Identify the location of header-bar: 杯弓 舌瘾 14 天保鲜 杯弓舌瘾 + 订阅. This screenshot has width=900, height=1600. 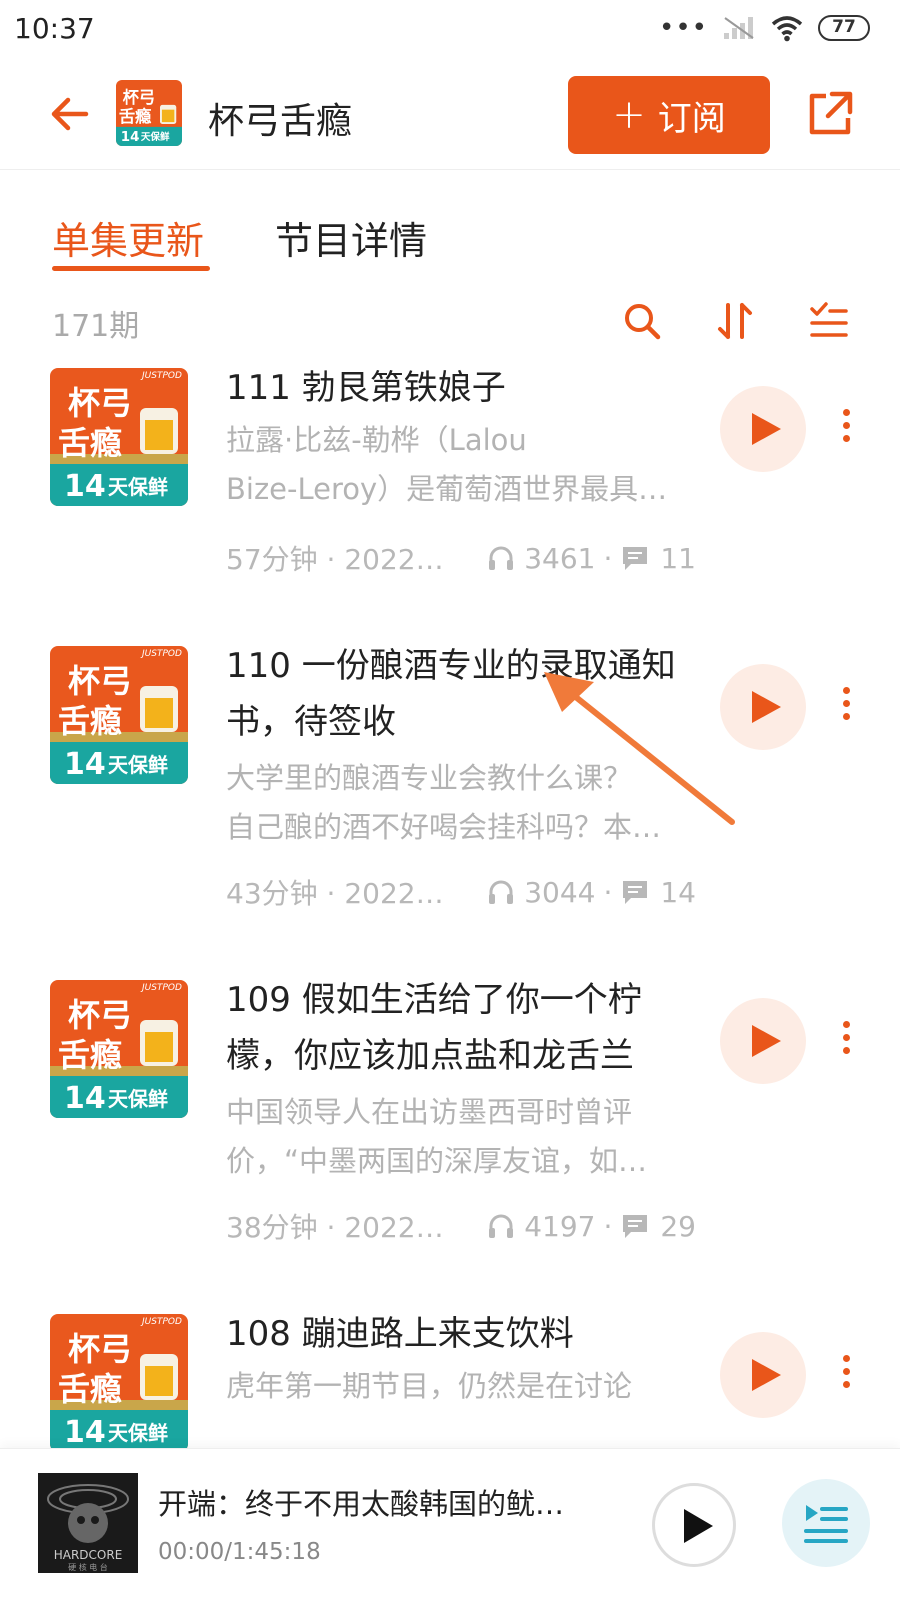
(450, 116).